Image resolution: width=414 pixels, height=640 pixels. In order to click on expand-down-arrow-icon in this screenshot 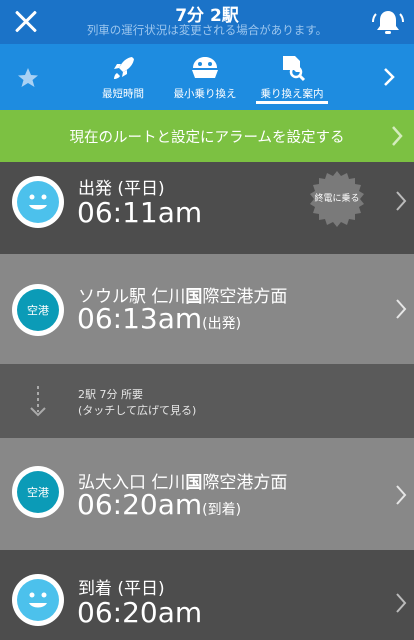, I will do `click(38, 401)`.